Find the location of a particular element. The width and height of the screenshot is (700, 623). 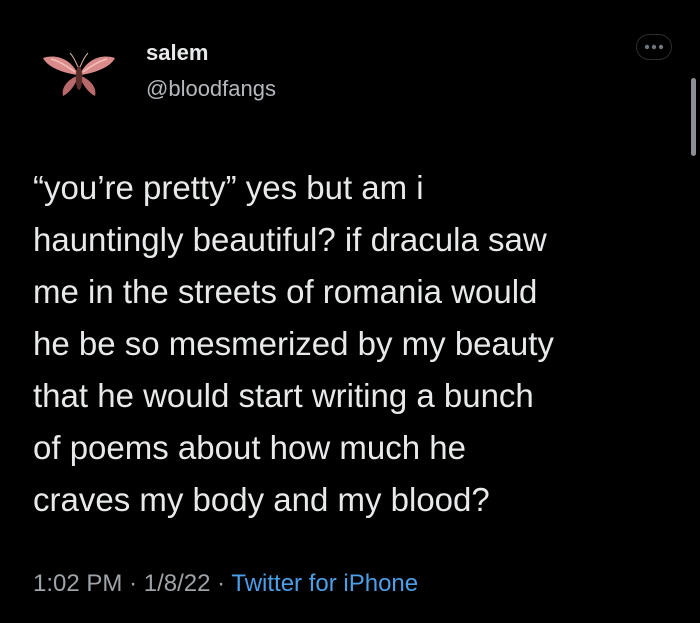

tweet-source-link: Twitter for iPhone is located at coordinates (324, 583).